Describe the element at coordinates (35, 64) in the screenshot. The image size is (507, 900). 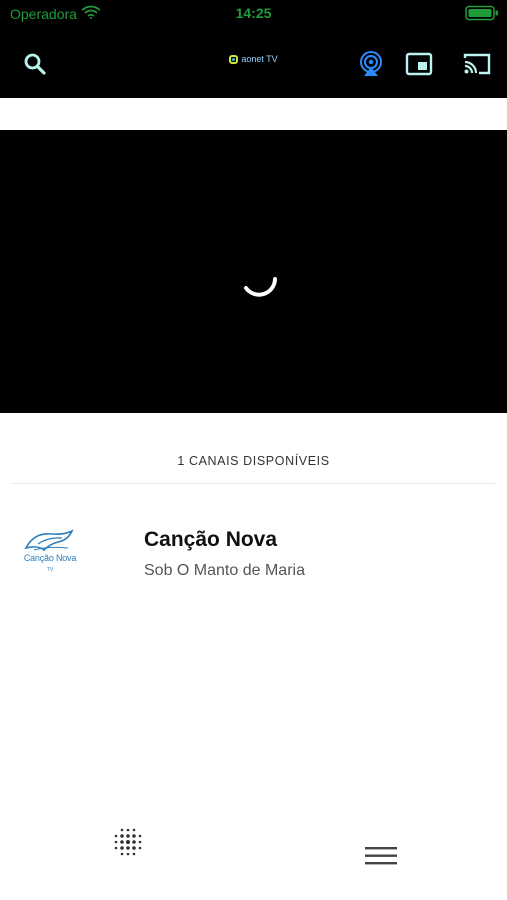
I see `search-icon` at that location.